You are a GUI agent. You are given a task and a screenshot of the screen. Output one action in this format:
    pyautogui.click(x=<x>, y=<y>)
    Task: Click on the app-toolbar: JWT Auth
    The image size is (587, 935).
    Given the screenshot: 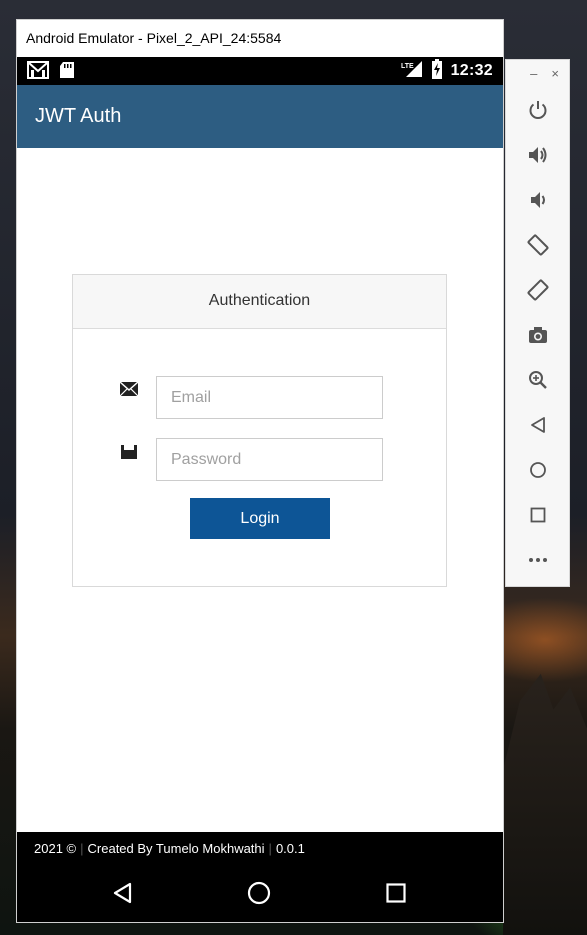 What is the action you would take?
    pyautogui.click(x=260, y=116)
    